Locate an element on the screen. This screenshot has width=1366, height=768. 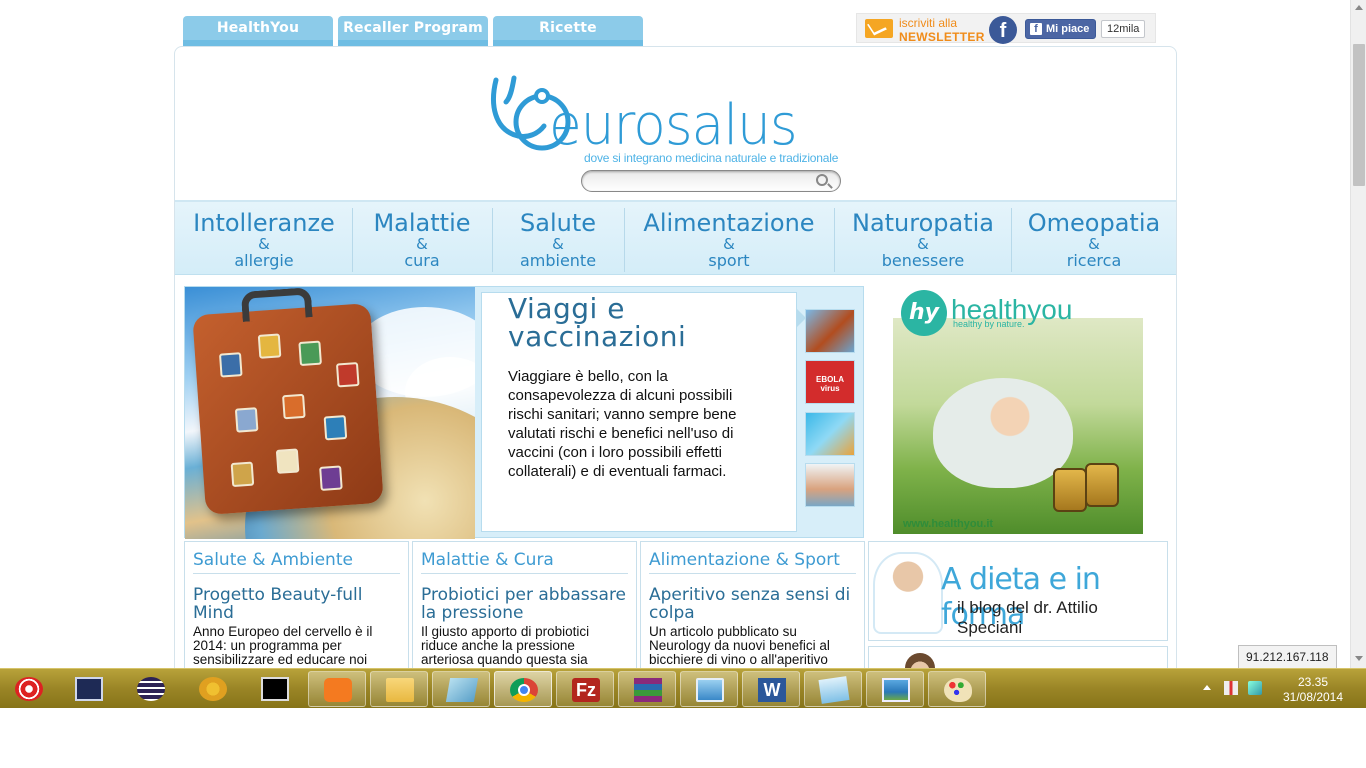
eclipse-icon is located at coordinates (151, 689).